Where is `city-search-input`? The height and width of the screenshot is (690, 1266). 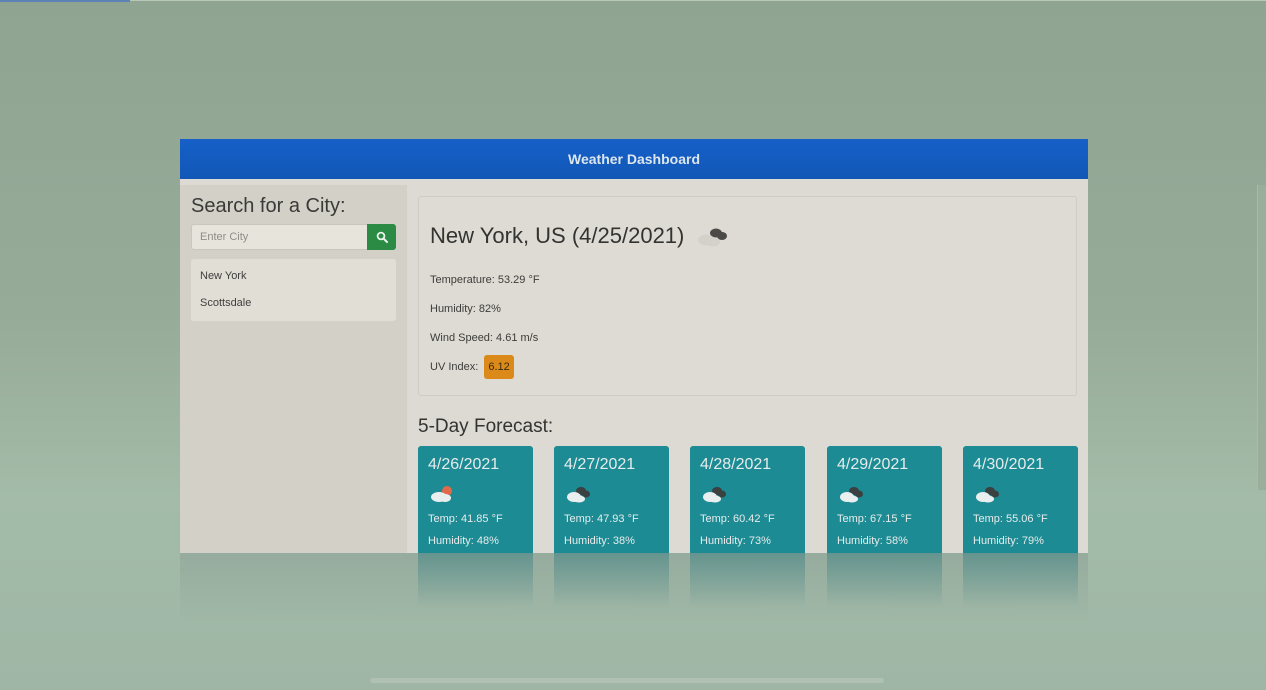 city-search-input is located at coordinates (279, 237).